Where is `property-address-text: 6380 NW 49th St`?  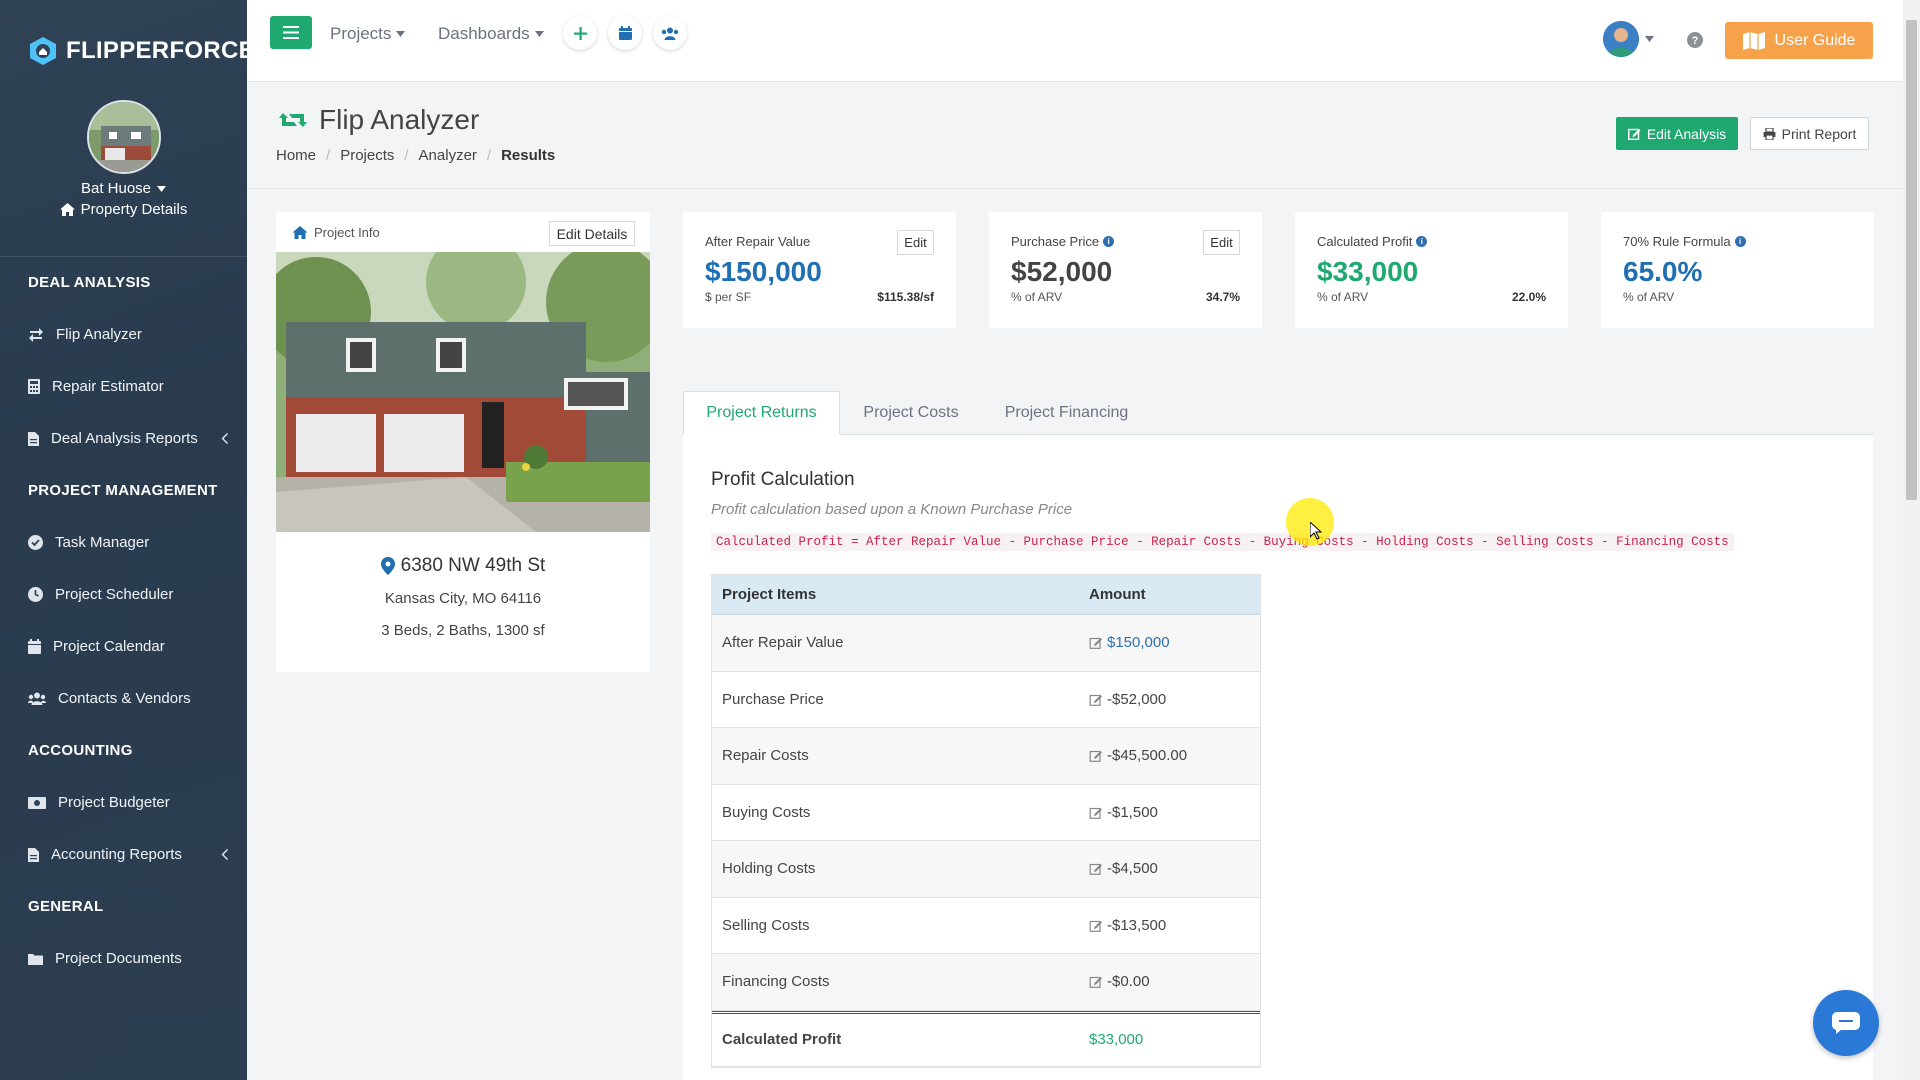 property-address-text: 6380 NW 49th St is located at coordinates (473, 565).